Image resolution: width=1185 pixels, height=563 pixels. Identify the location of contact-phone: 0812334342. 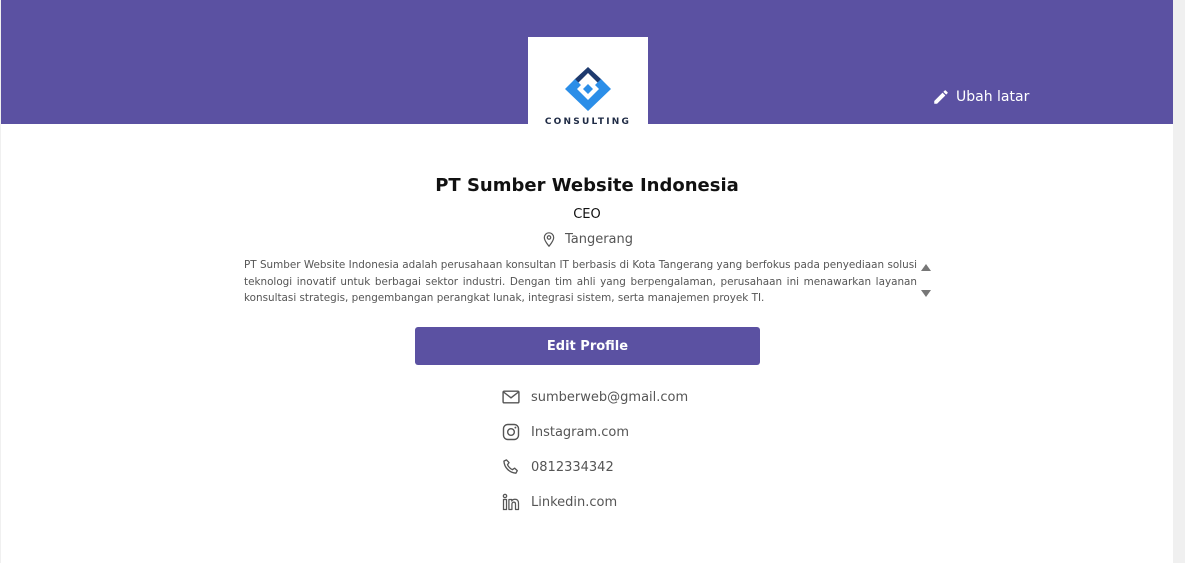
(557, 467).